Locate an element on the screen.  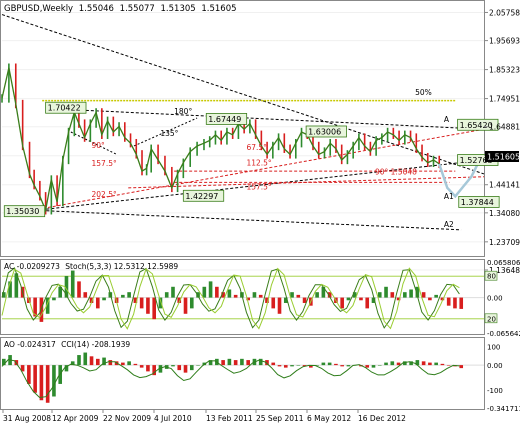
price-annotation: 202.5° is located at coordinates (104, 194).